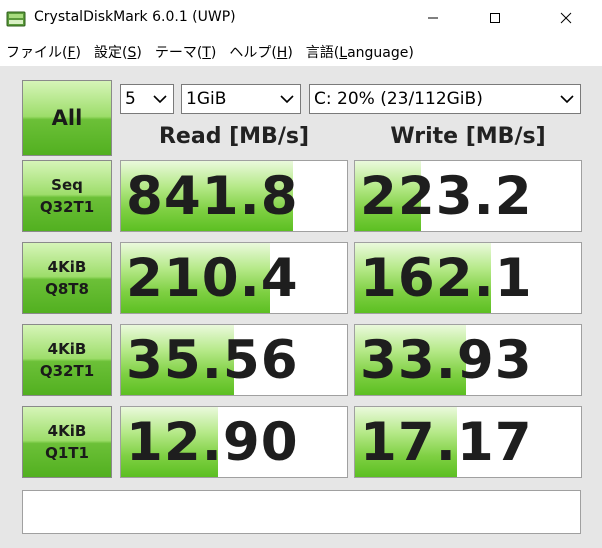  What do you see at coordinates (212, 278) in the screenshot?
I see `read-value: 210.4` at bounding box center [212, 278].